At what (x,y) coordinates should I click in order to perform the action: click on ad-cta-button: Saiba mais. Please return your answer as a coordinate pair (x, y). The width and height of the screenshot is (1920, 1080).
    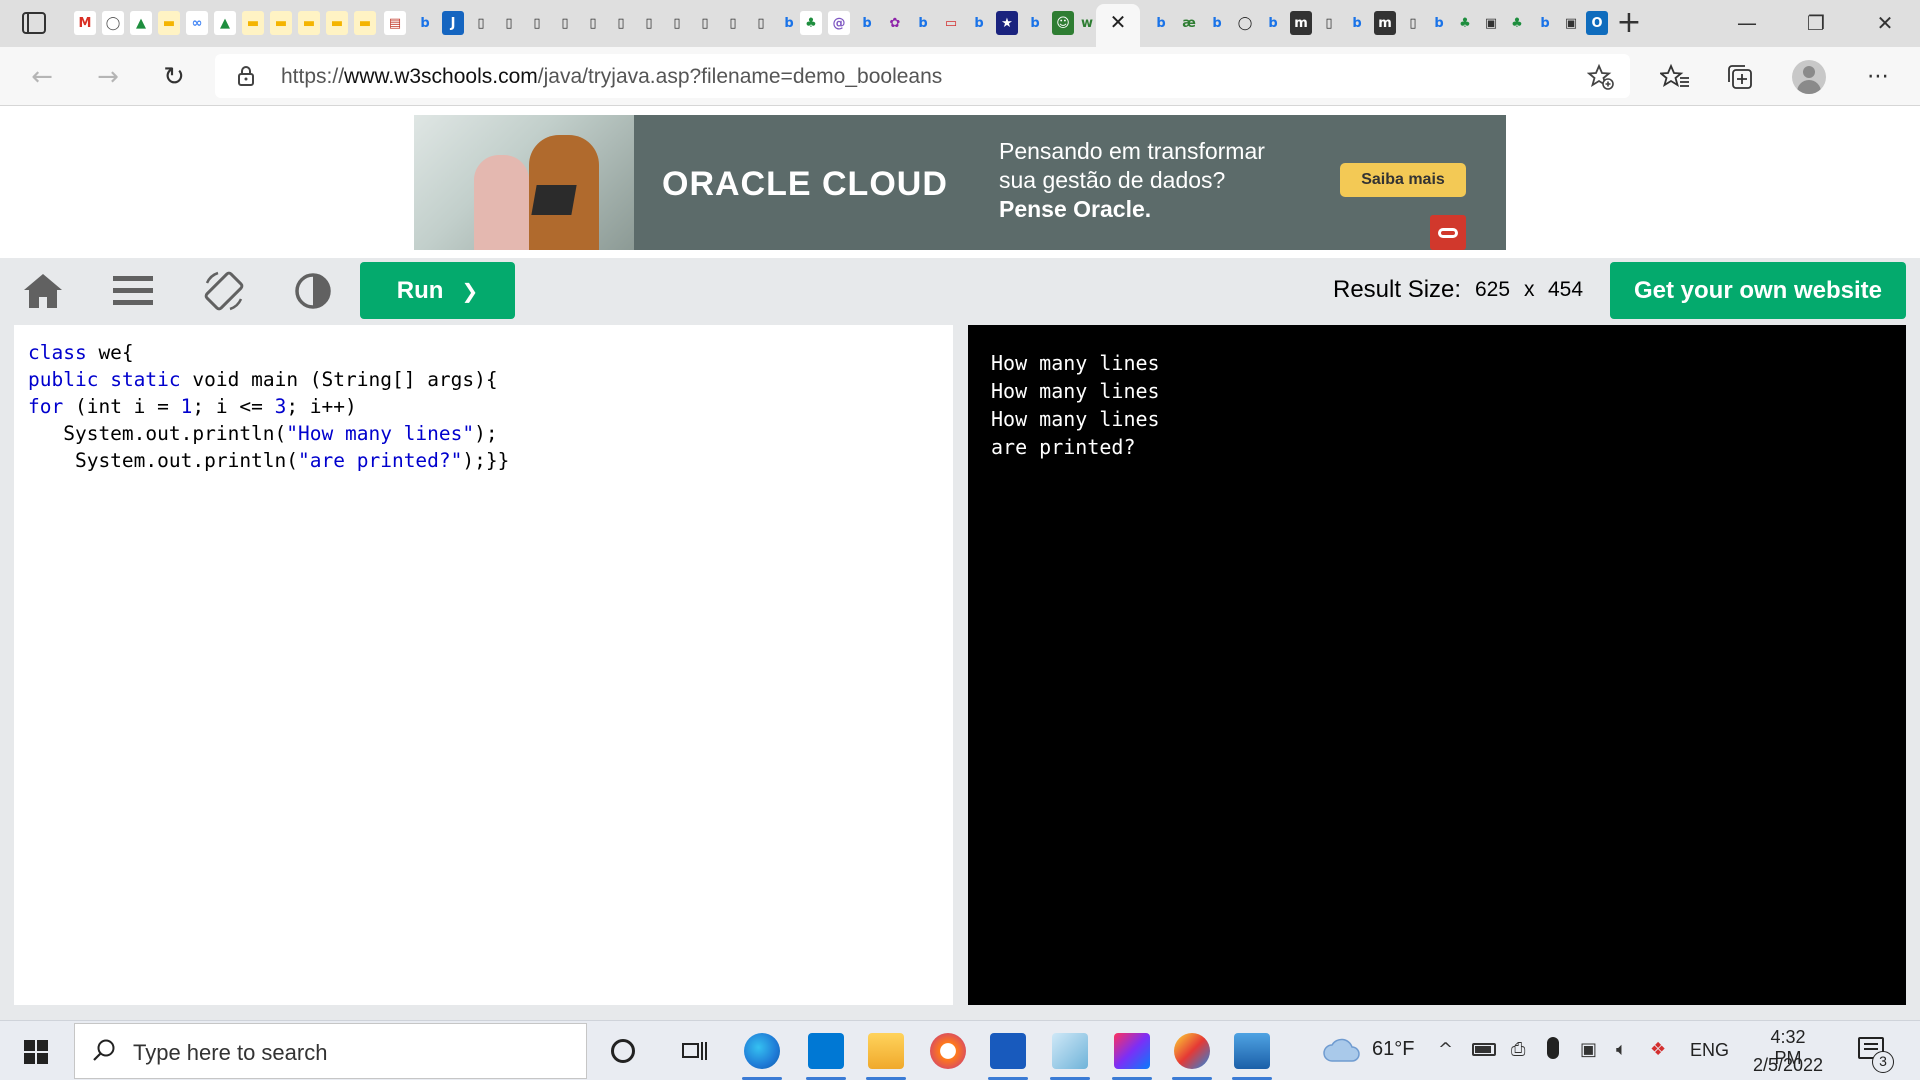
    Looking at the image, I should click on (1403, 180).